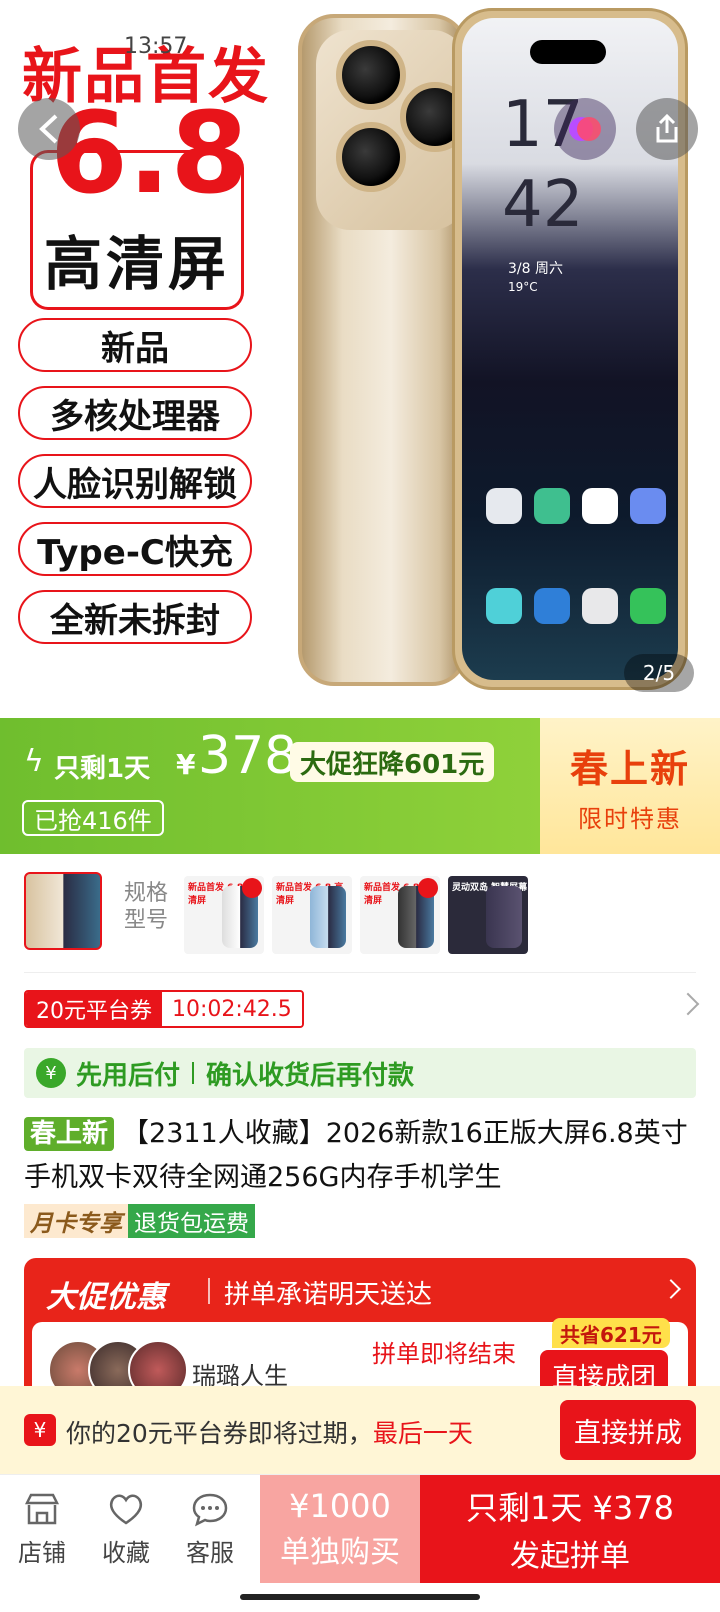 The image size is (720, 1612). Describe the element at coordinates (360, 972) in the screenshot. I see `divider` at that location.